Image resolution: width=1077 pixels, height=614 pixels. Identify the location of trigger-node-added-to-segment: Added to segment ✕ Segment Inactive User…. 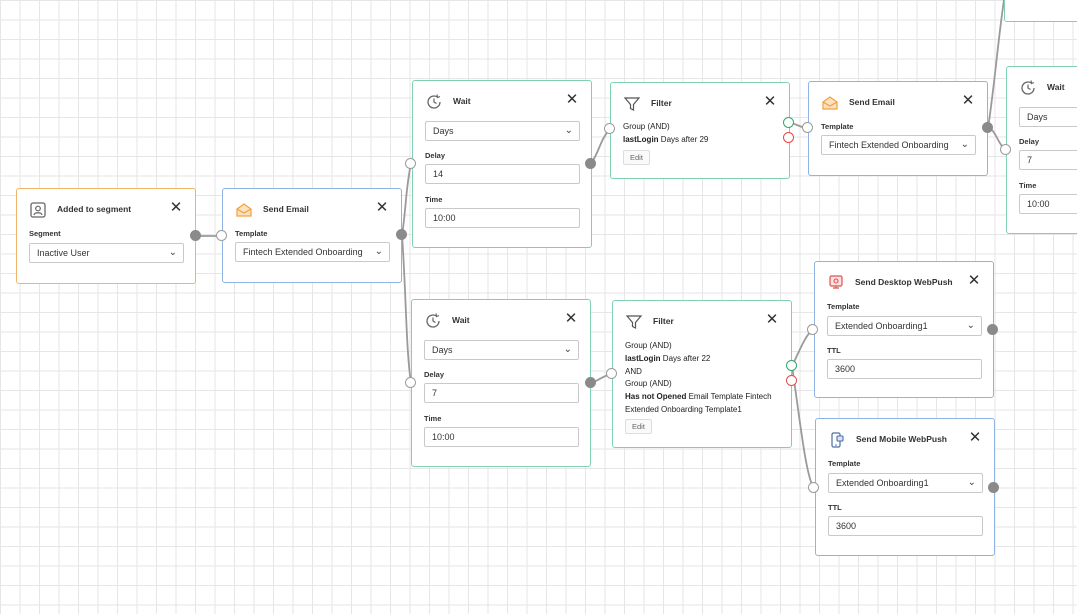
(106, 236).